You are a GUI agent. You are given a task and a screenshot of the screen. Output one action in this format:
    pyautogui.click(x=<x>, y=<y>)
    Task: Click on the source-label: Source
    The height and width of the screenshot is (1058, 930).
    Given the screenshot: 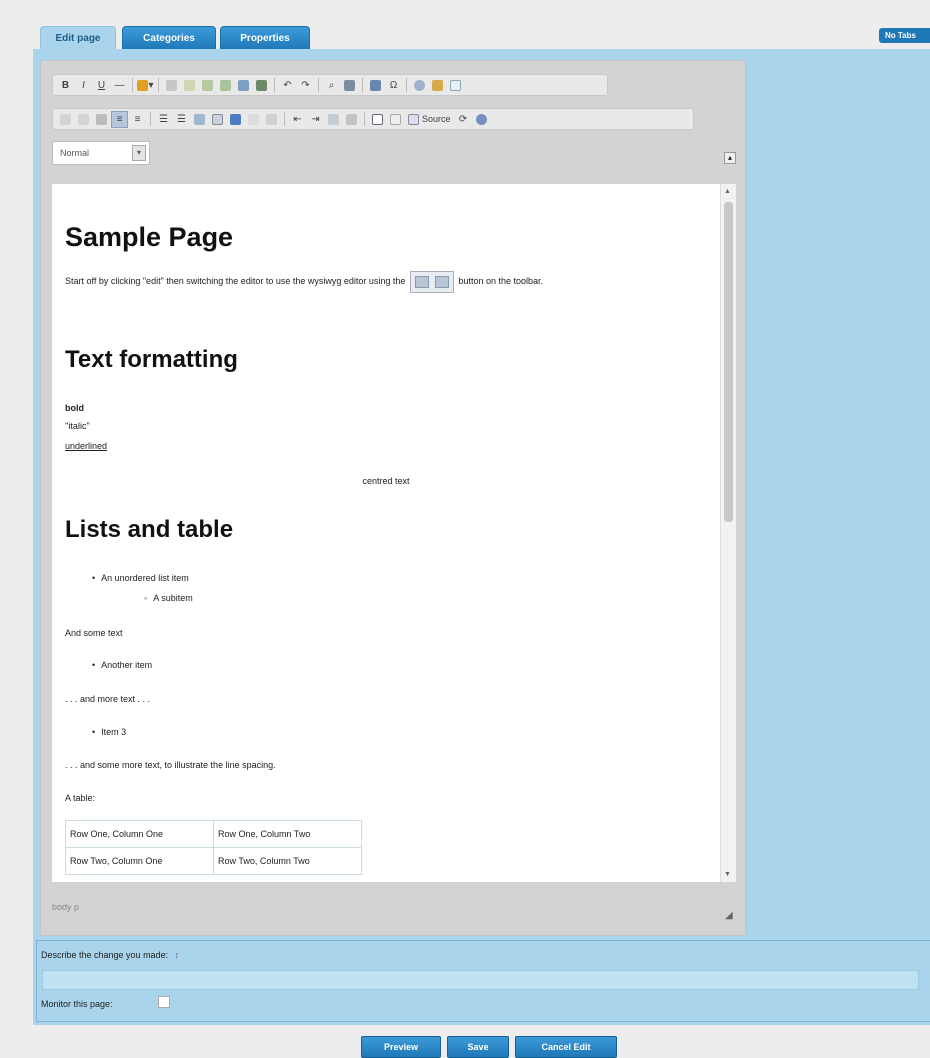 What is the action you would take?
    pyautogui.click(x=436, y=119)
    